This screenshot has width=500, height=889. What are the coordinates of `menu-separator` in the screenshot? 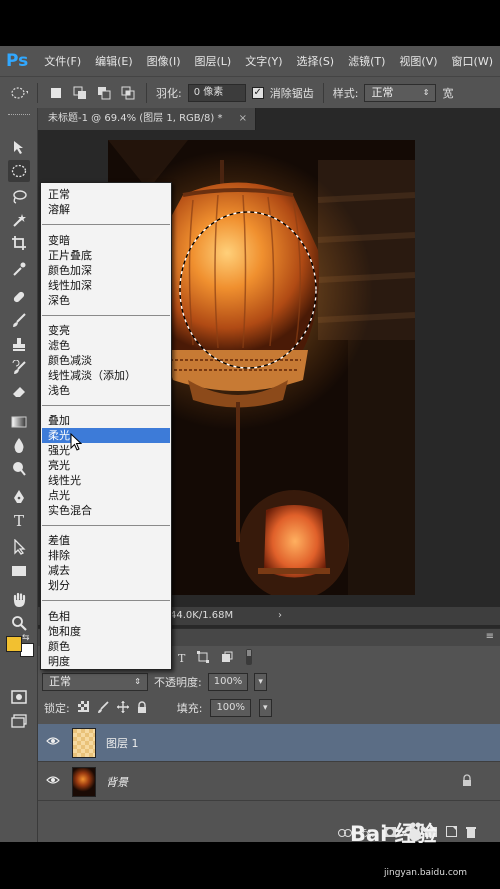 It's located at (106, 525).